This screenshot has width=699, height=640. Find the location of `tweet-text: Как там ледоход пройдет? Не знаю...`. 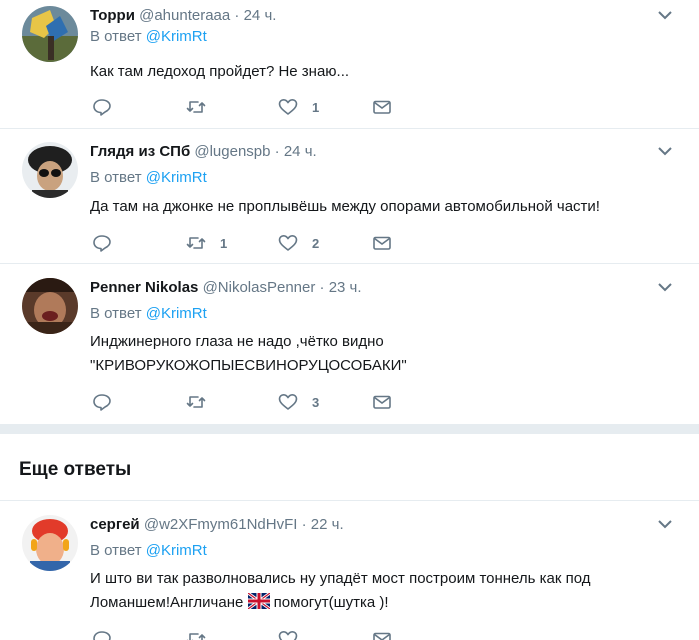

tweet-text: Как там ледоход пройдет? Не знаю... is located at coordinates (220, 71).